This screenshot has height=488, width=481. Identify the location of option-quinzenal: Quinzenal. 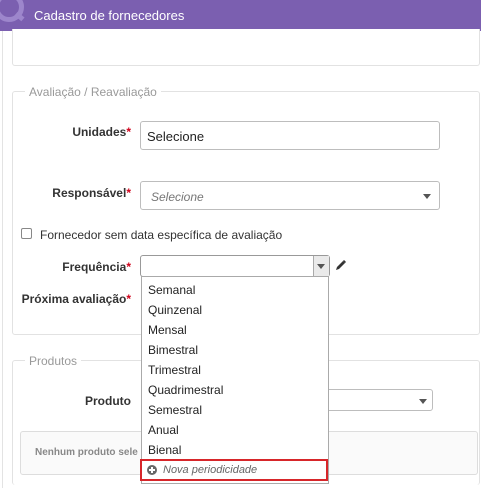
(175, 310).